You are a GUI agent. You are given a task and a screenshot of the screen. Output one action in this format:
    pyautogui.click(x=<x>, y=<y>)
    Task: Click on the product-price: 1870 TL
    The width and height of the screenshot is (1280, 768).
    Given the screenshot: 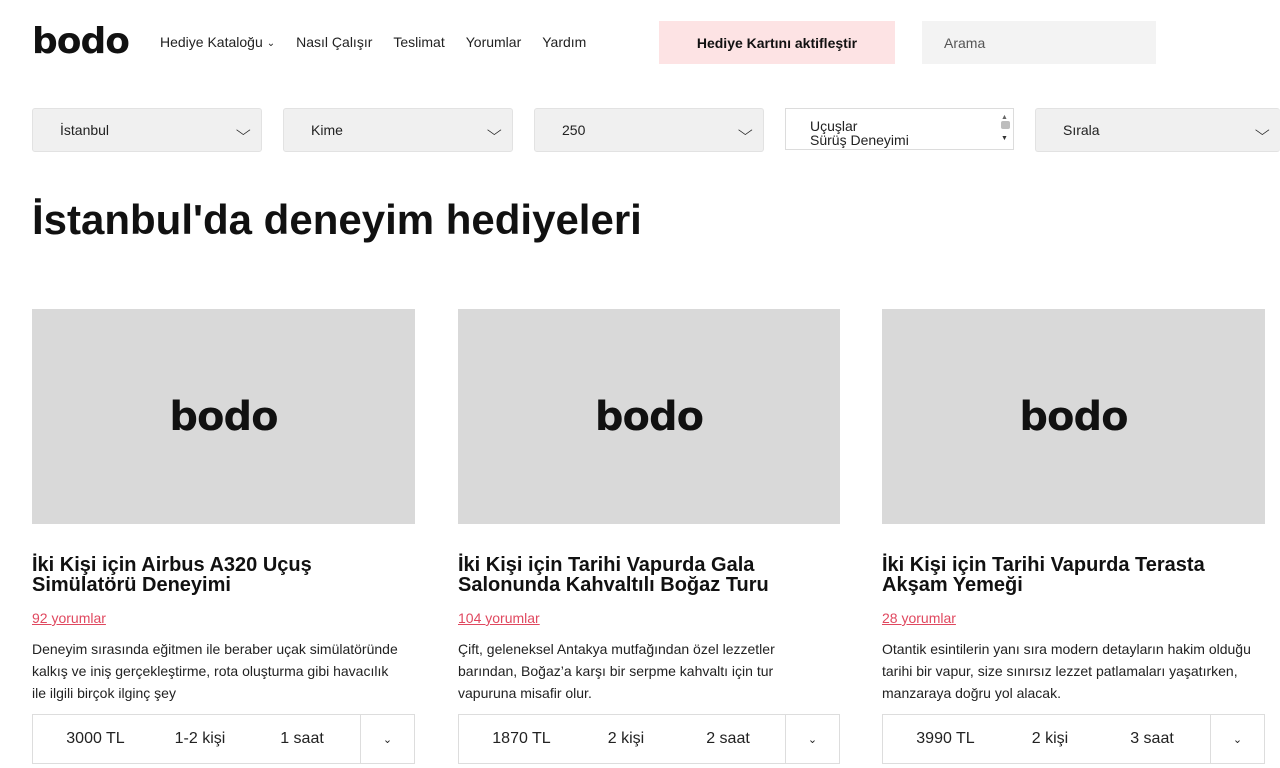 What is the action you would take?
    pyautogui.click(x=521, y=738)
    